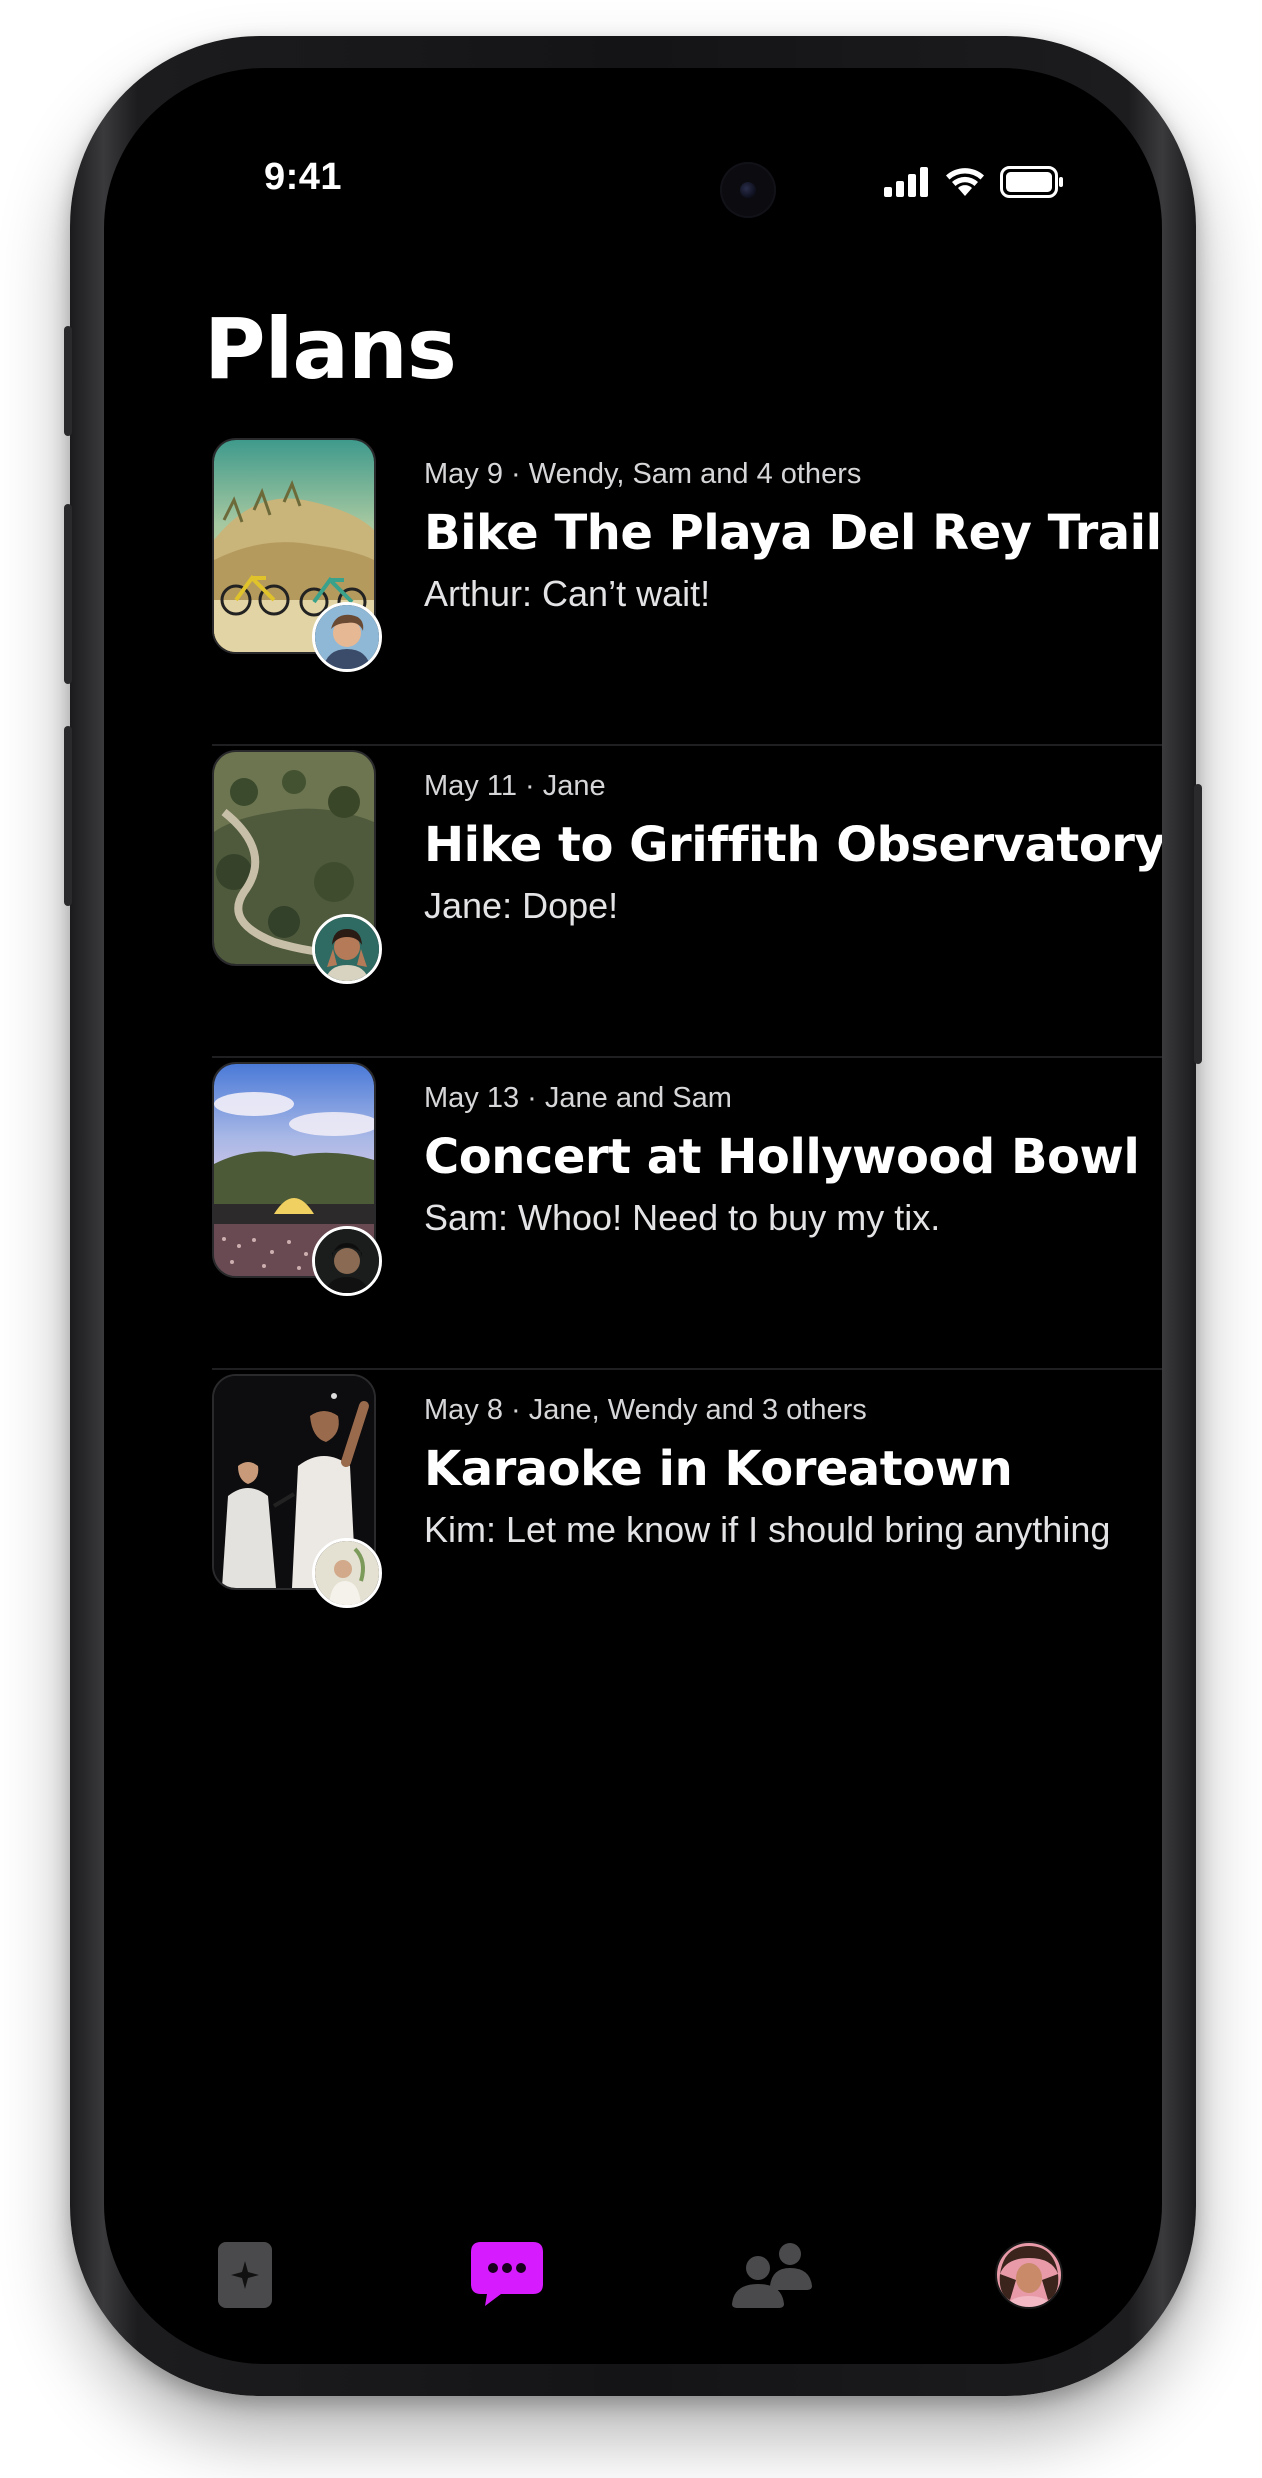 The image size is (1262, 2478). What do you see at coordinates (347, 949) in the screenshot?
I see `jane-avatar` at bounding box center [347, 949].